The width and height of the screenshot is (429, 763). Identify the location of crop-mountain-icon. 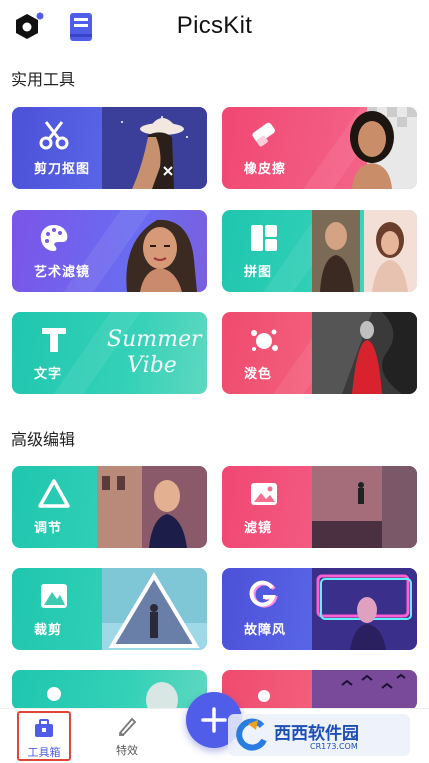
(54, 596).